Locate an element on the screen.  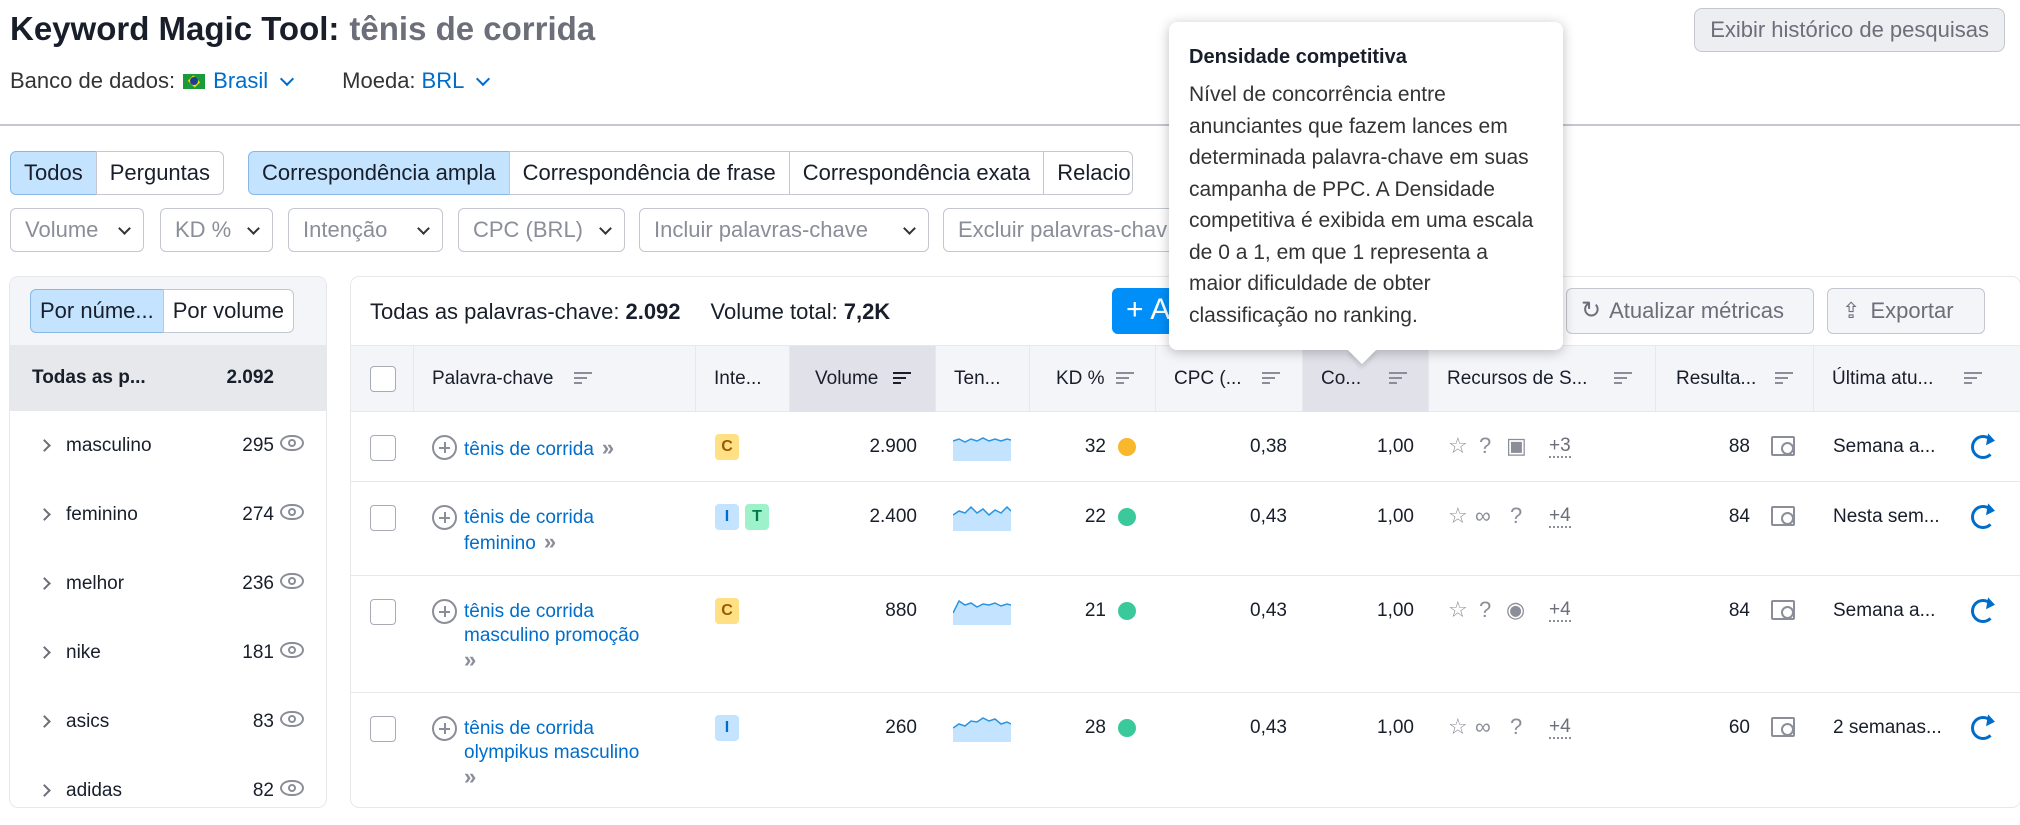
group-count: 82 is located at coordinates (263, 790).